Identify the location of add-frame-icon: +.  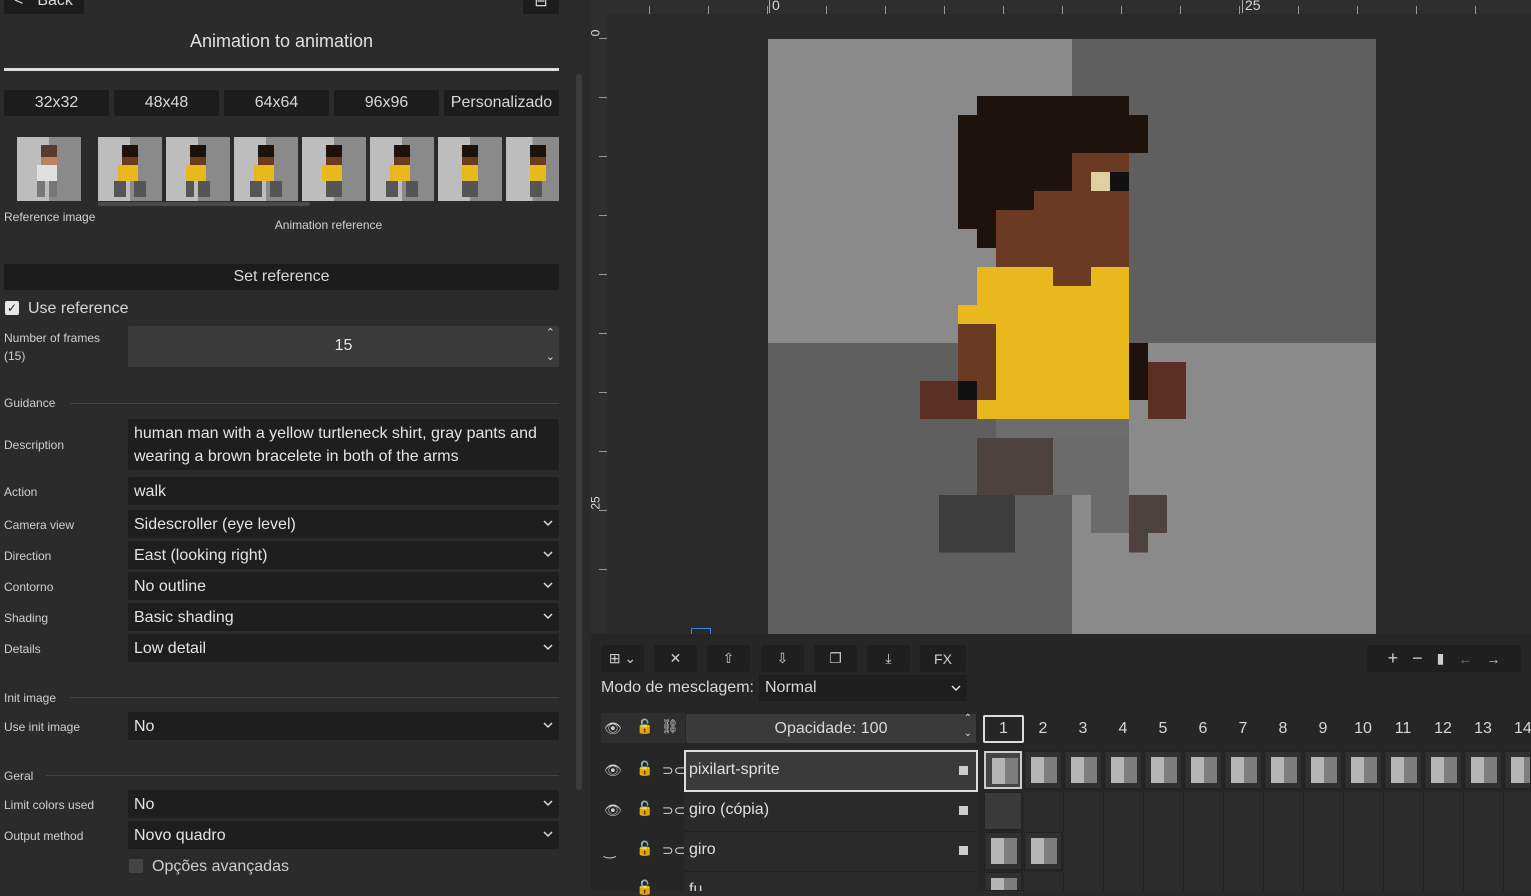
(1393, 658).